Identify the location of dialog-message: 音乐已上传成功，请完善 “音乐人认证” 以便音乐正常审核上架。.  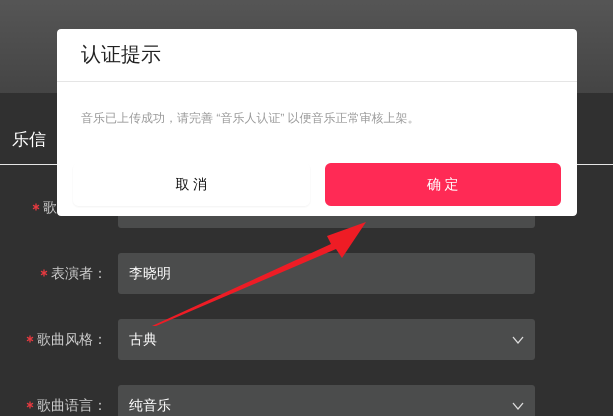
(250, 118).